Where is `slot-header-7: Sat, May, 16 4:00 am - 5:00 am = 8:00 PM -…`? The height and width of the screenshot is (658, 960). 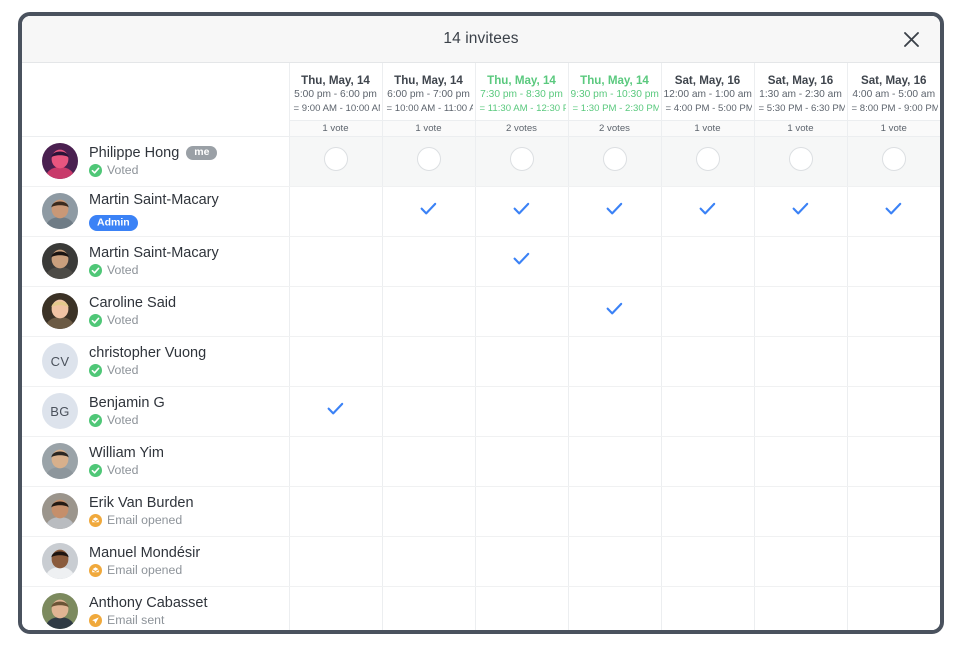
slot-header-7: Sat, May, 16 4:00 am - 5:00 am = 8:00 PM -… is located at coordinates (893, 91).